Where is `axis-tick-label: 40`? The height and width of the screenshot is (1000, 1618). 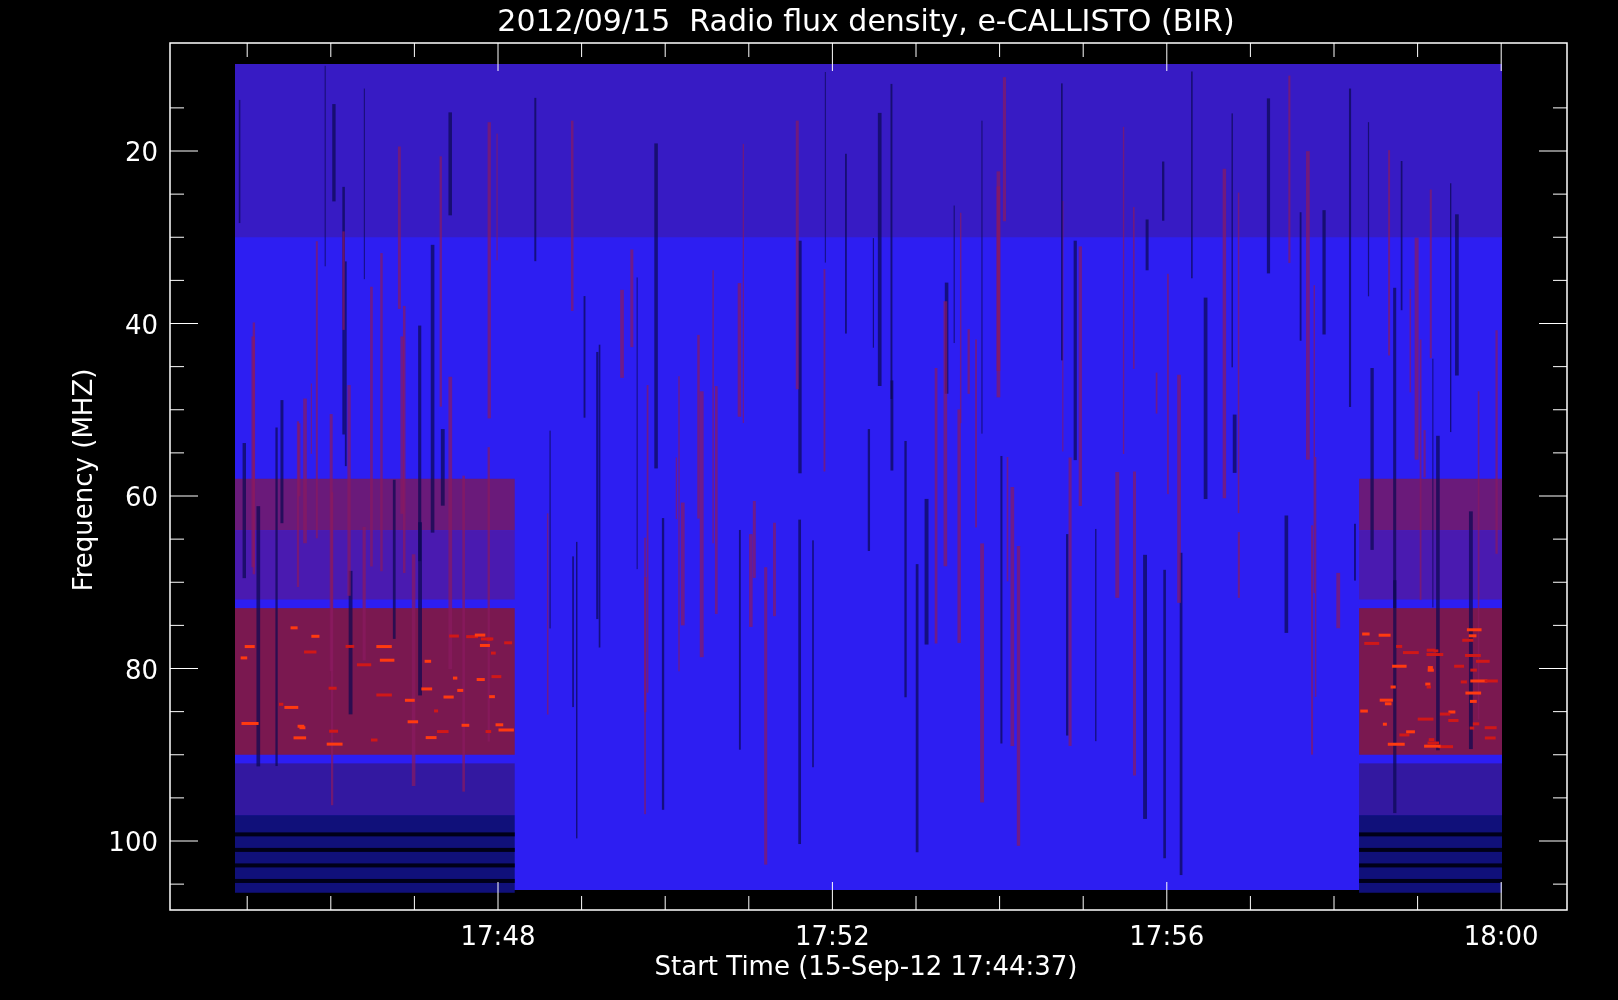 axis-tick-label: 40 is located at coordinates (141, 324).